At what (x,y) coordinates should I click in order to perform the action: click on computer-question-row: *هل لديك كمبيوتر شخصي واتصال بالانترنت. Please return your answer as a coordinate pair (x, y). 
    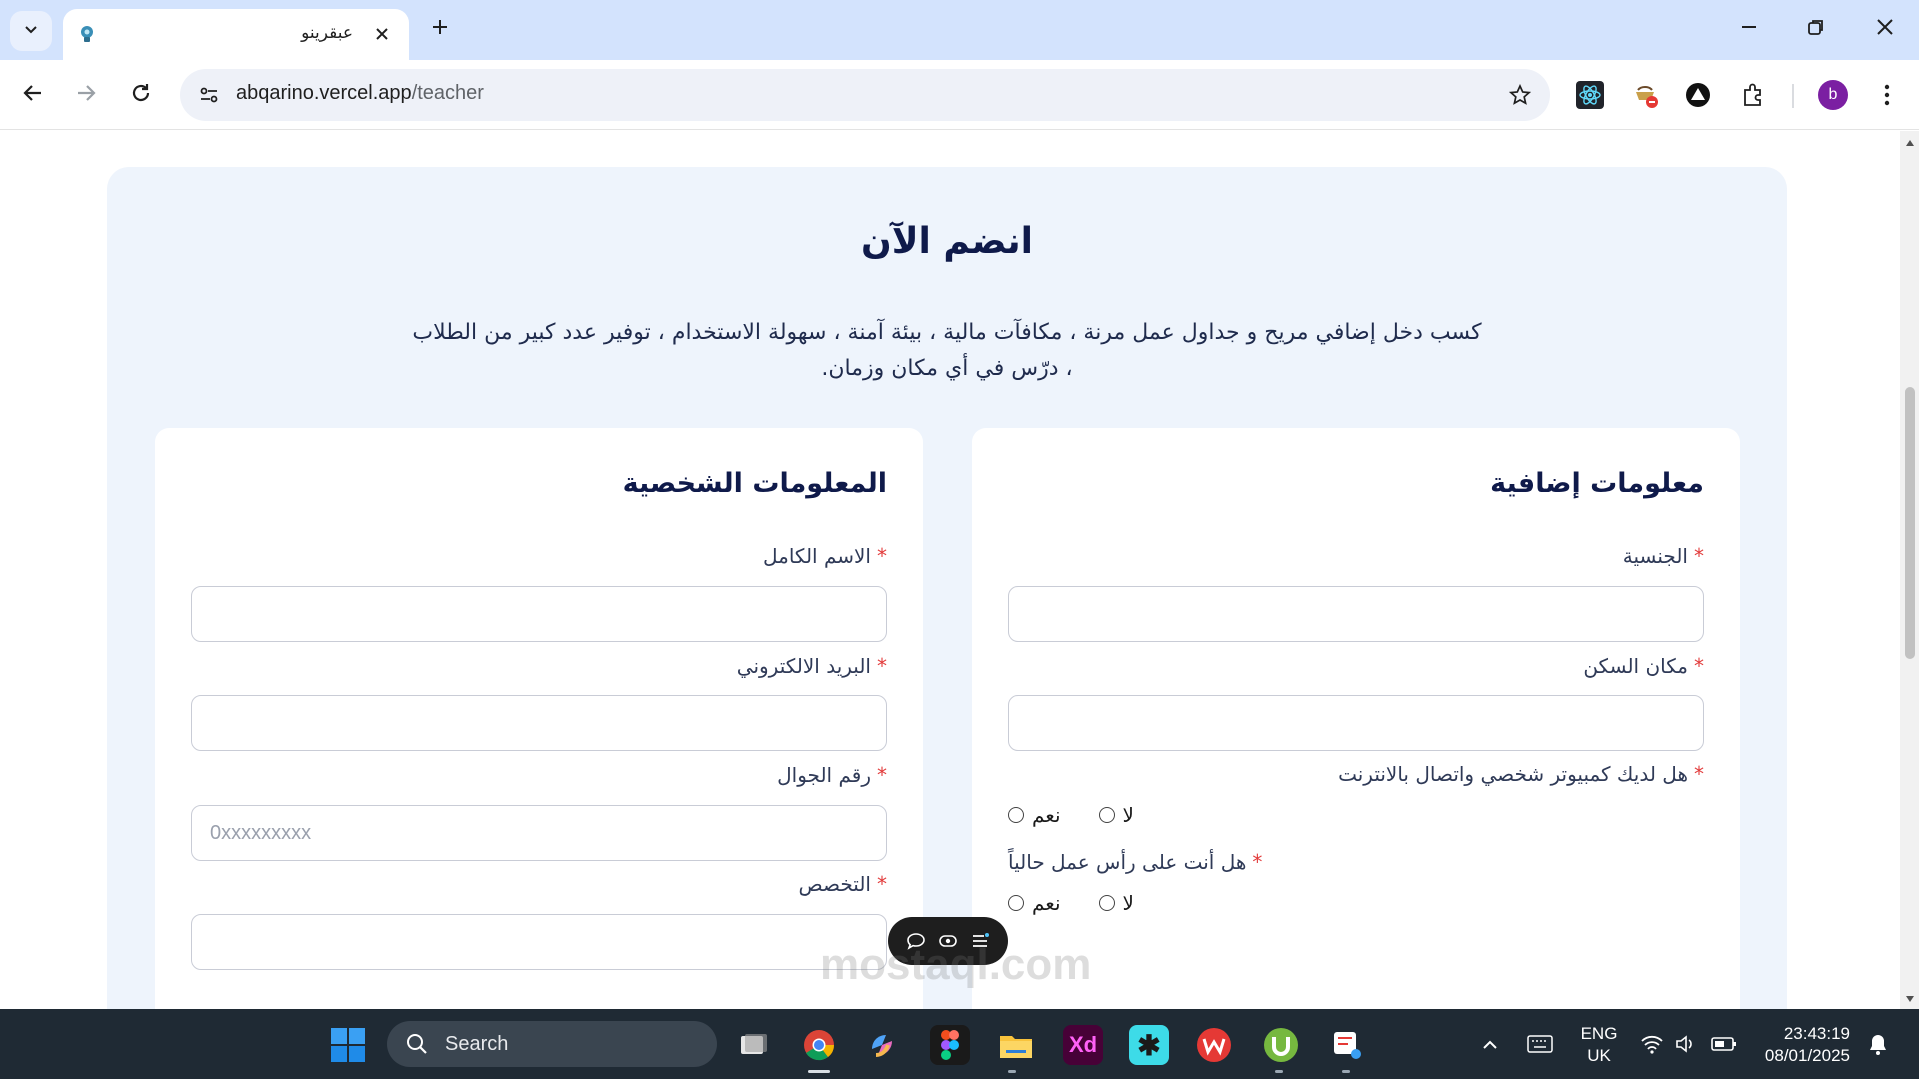
    Looking at the image, I should click on (1356, 777).